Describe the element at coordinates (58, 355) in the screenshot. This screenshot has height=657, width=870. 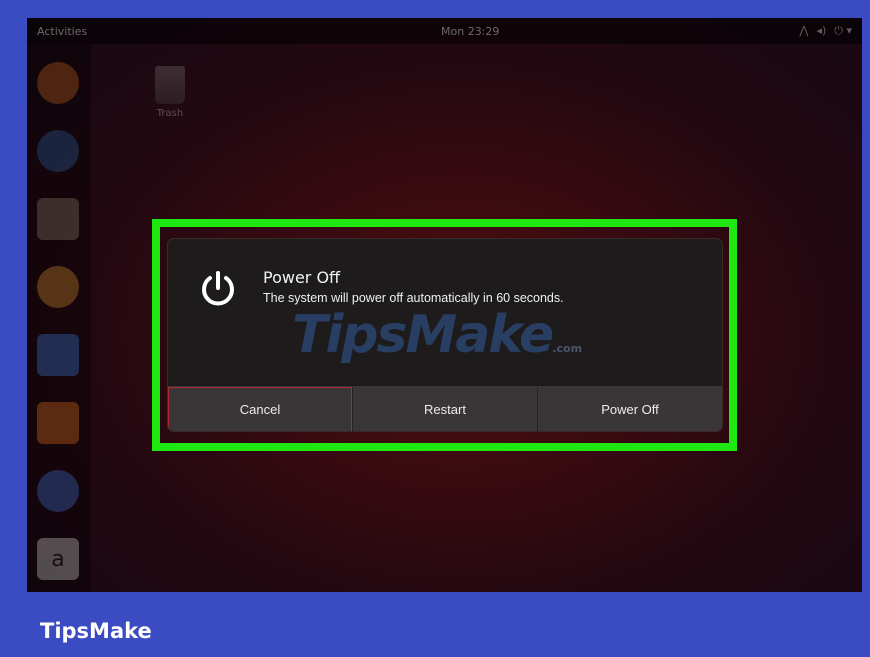
I see `writer-icon` at that location.